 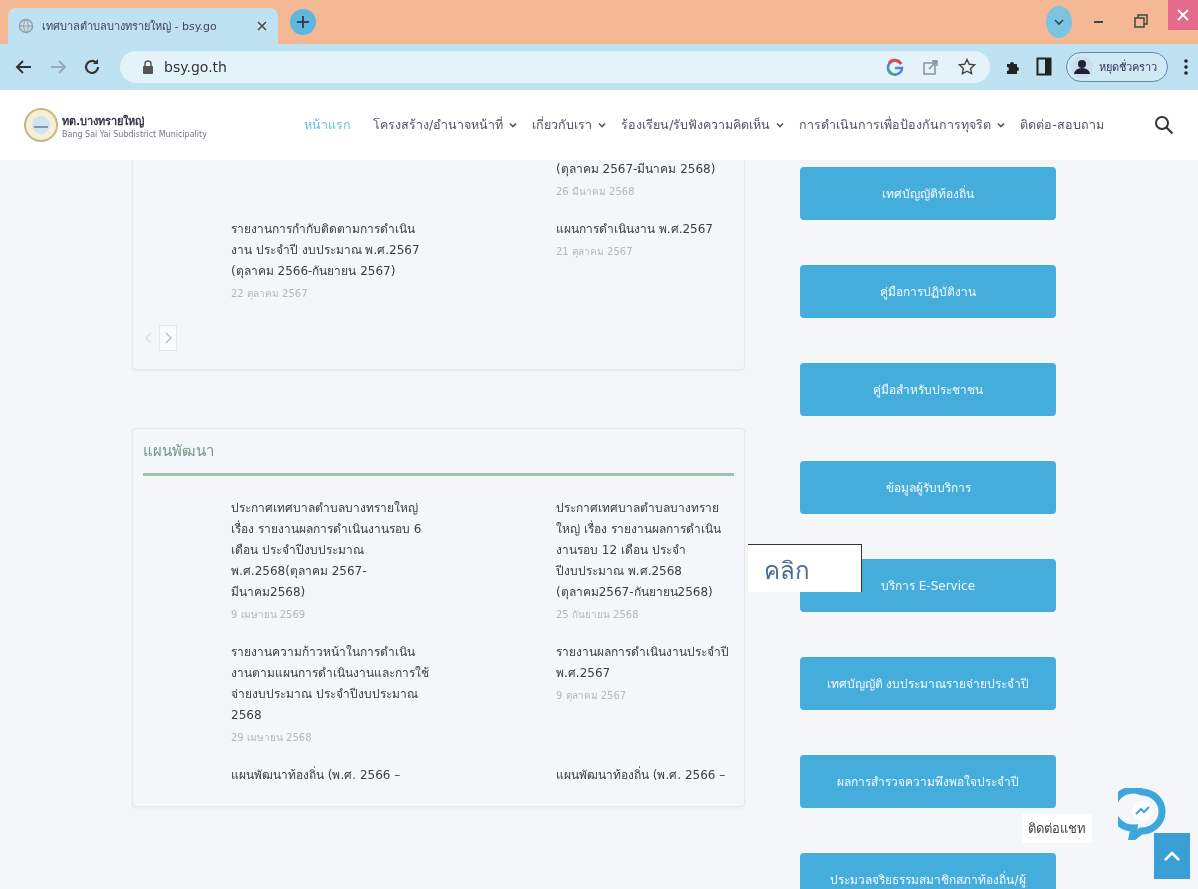 I want to click on search-icon, so click(x=1164, y=125).